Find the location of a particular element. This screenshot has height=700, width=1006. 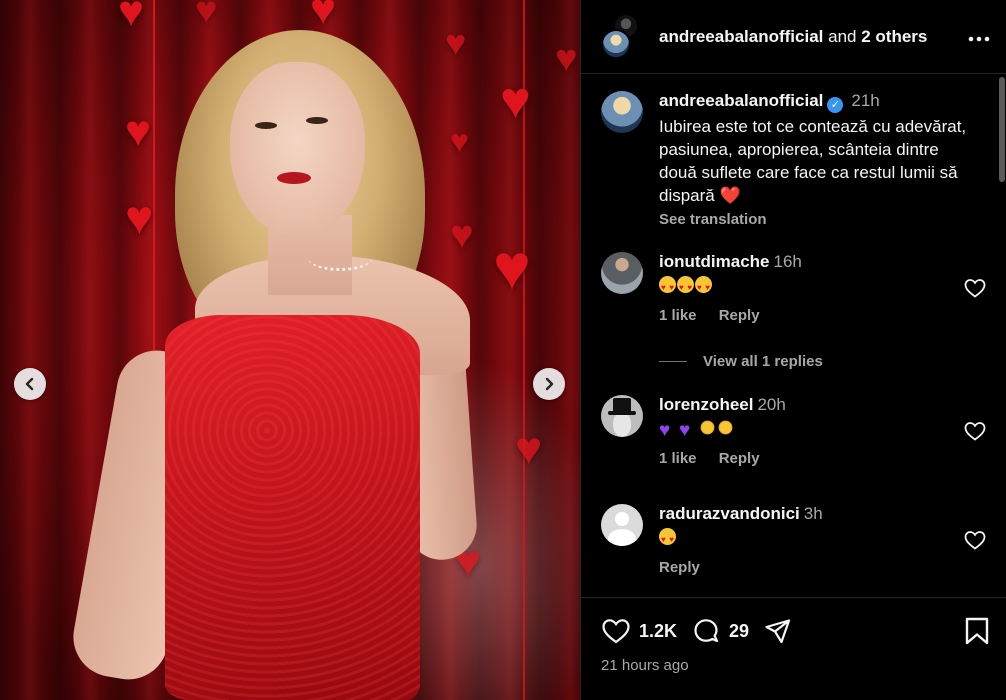

view-replies-button: View all 1 replies is located at coordinates (741, 361).